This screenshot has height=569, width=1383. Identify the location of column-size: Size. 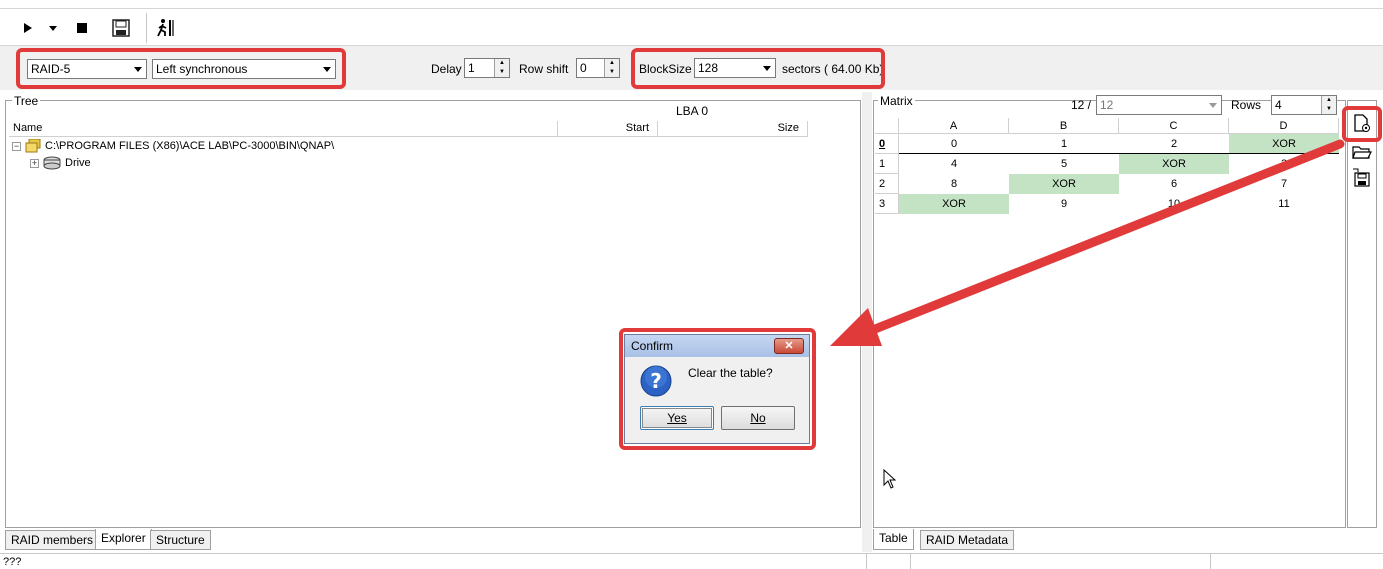
(733, 129).